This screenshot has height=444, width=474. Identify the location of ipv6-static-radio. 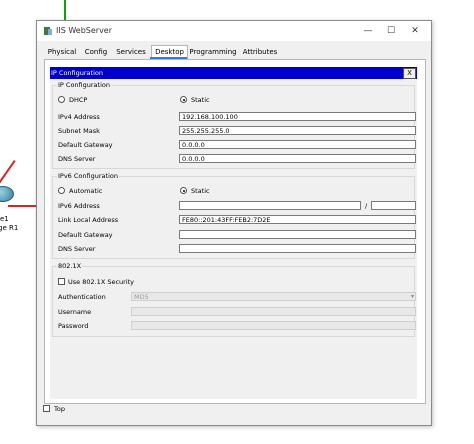
(183, 190).